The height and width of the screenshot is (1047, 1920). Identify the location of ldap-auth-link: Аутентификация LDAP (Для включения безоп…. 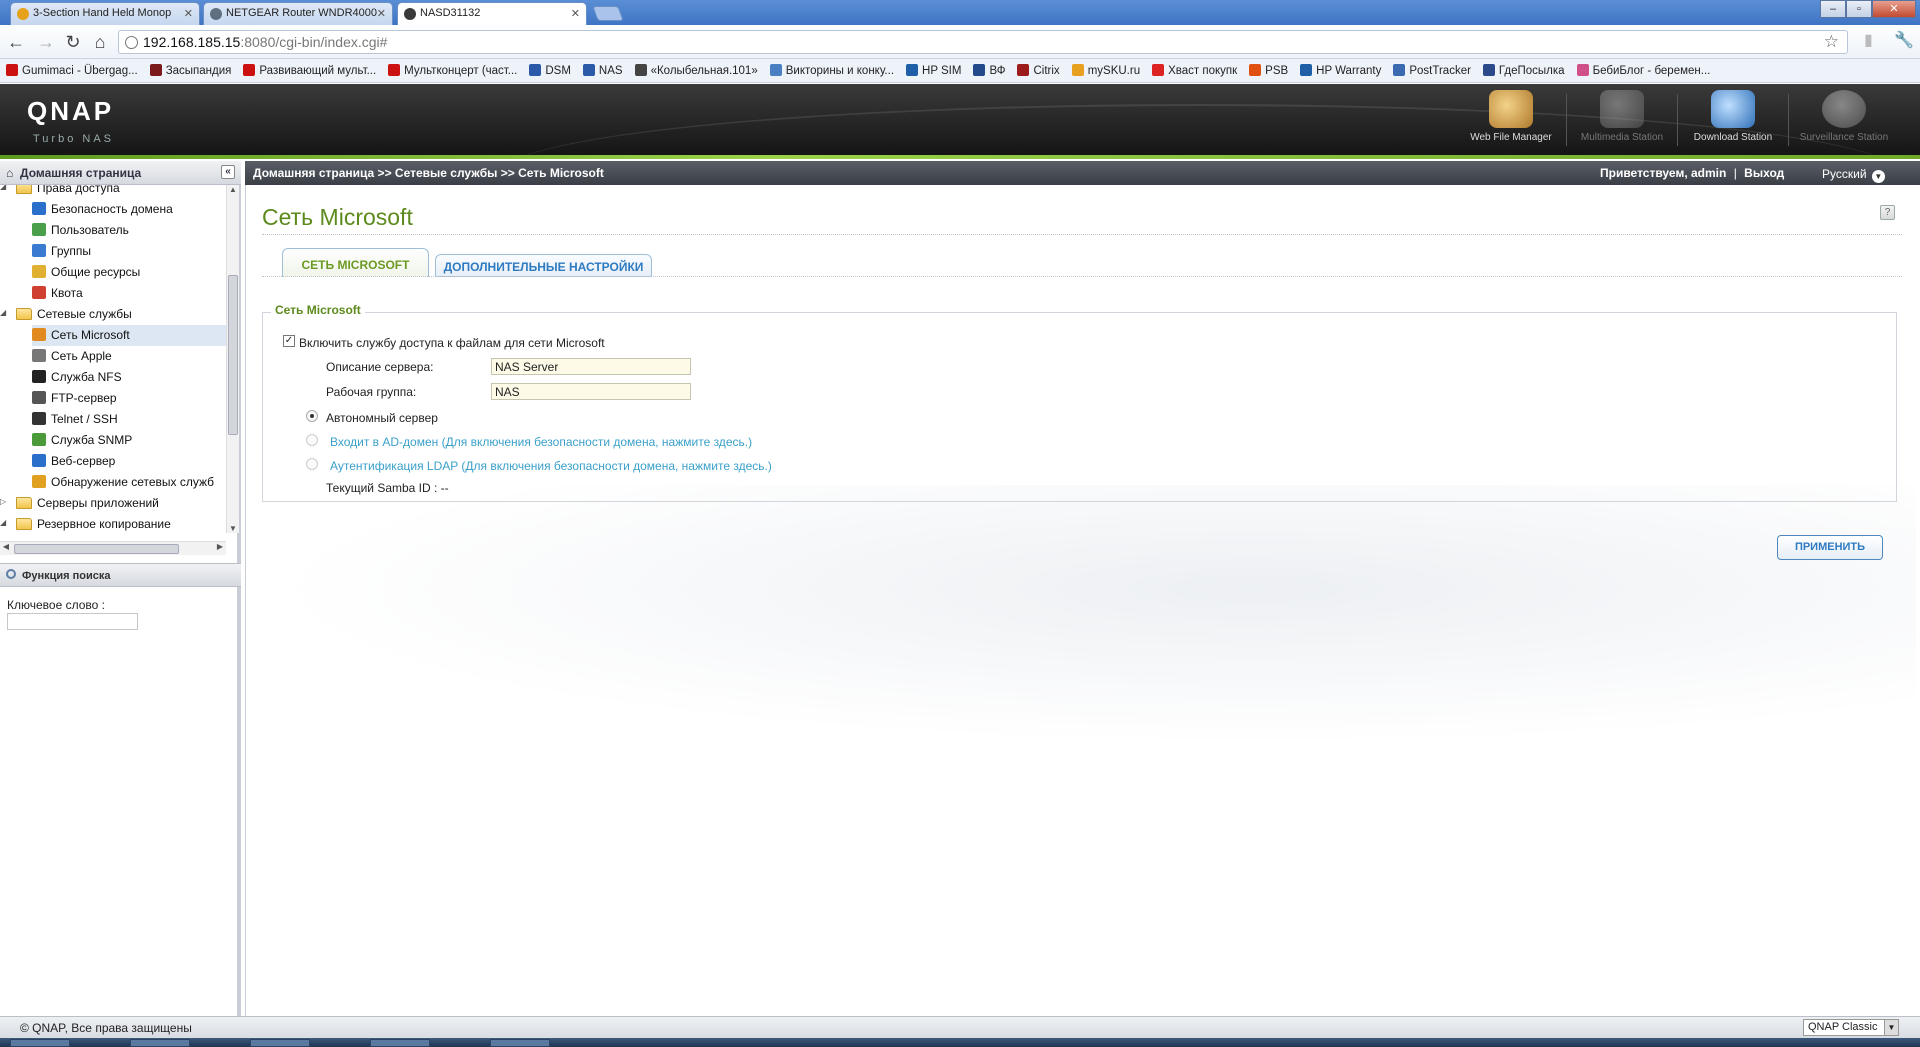
(551, 466).